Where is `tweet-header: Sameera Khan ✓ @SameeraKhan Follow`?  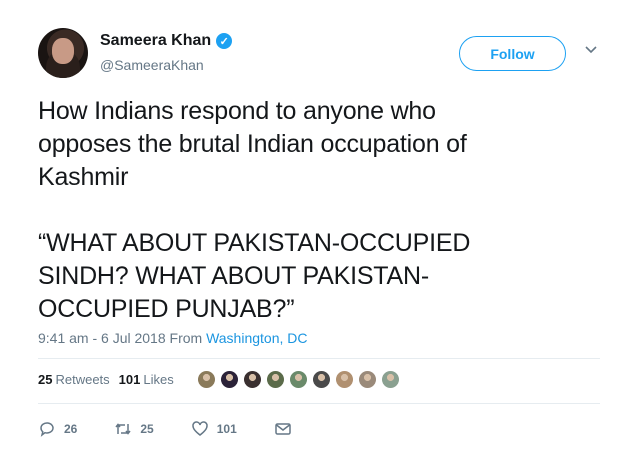
tweet-header: Sameera Khan ✓ @SameeraKhan Follow is located at coordinates (323, 54).